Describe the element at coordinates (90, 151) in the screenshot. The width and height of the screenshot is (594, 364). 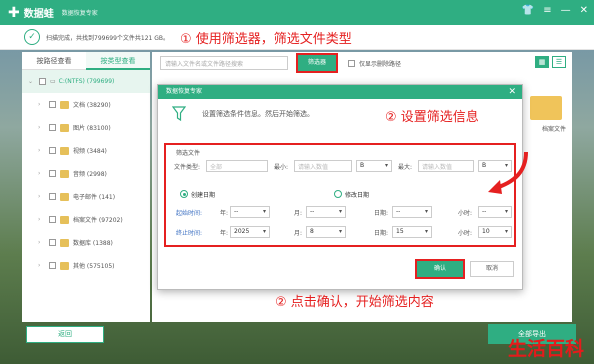
I see `tree-item-label: 视频 (3484)` at that location.